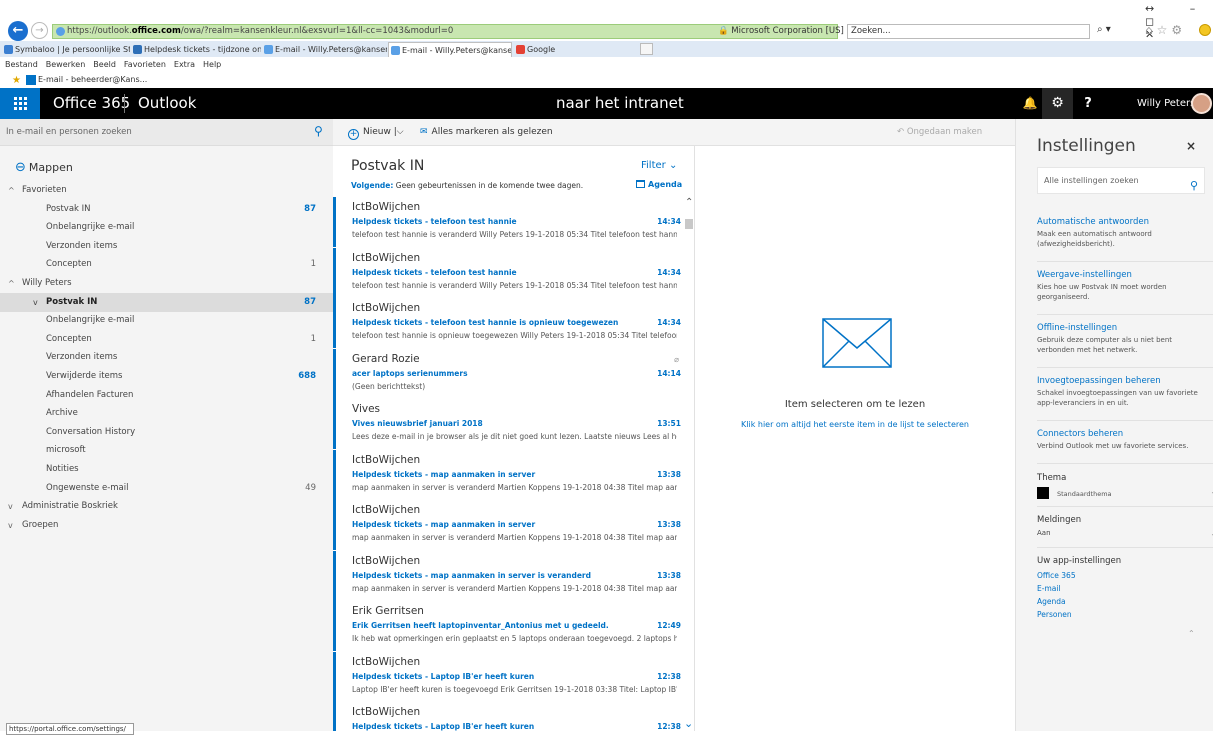  Describe the element at coordinates (91, 103) in the screenshot. I see `brand-label: Office 365` at that location.